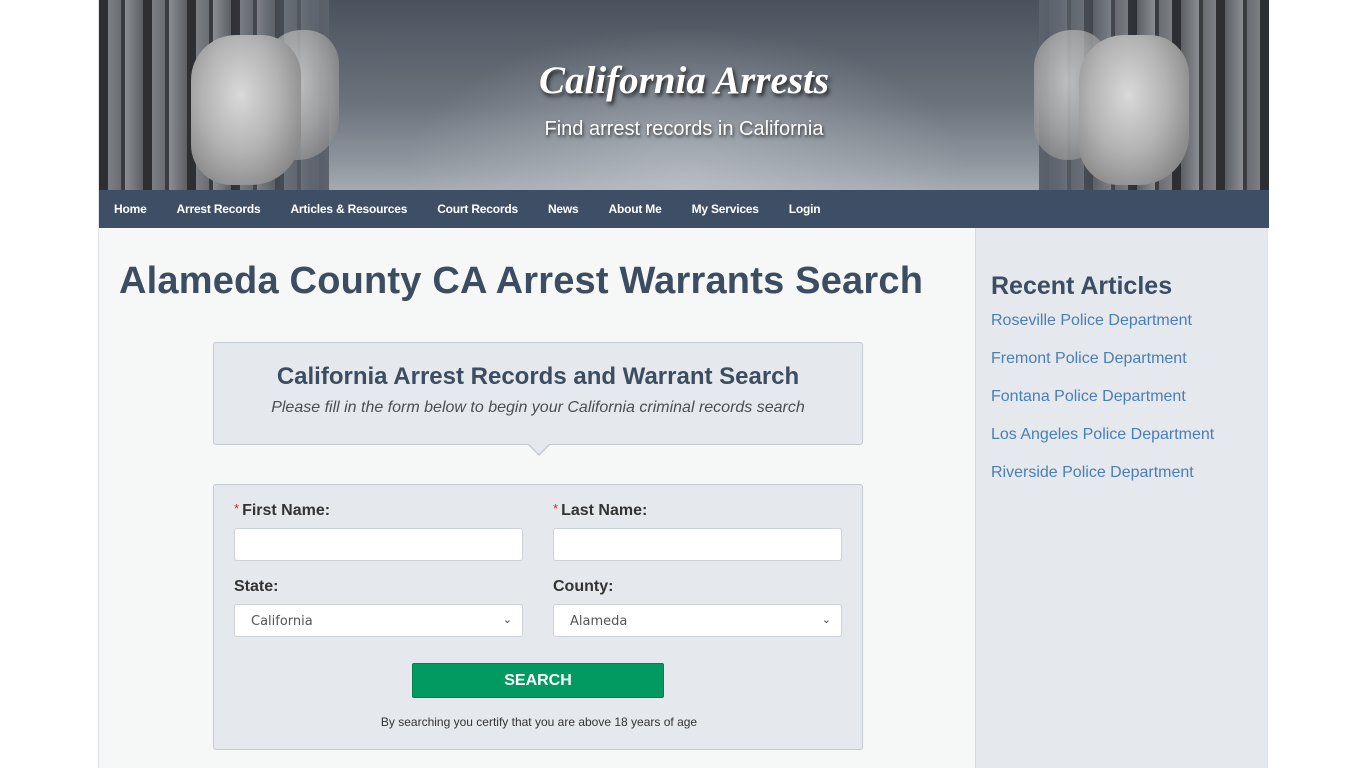 The height and width of the screenshot is (768, 1366). What do you see at coordinates (282, 510) in the screenshot?
I see `first-name-label: * First Name:` at bounding box center [282, 510].